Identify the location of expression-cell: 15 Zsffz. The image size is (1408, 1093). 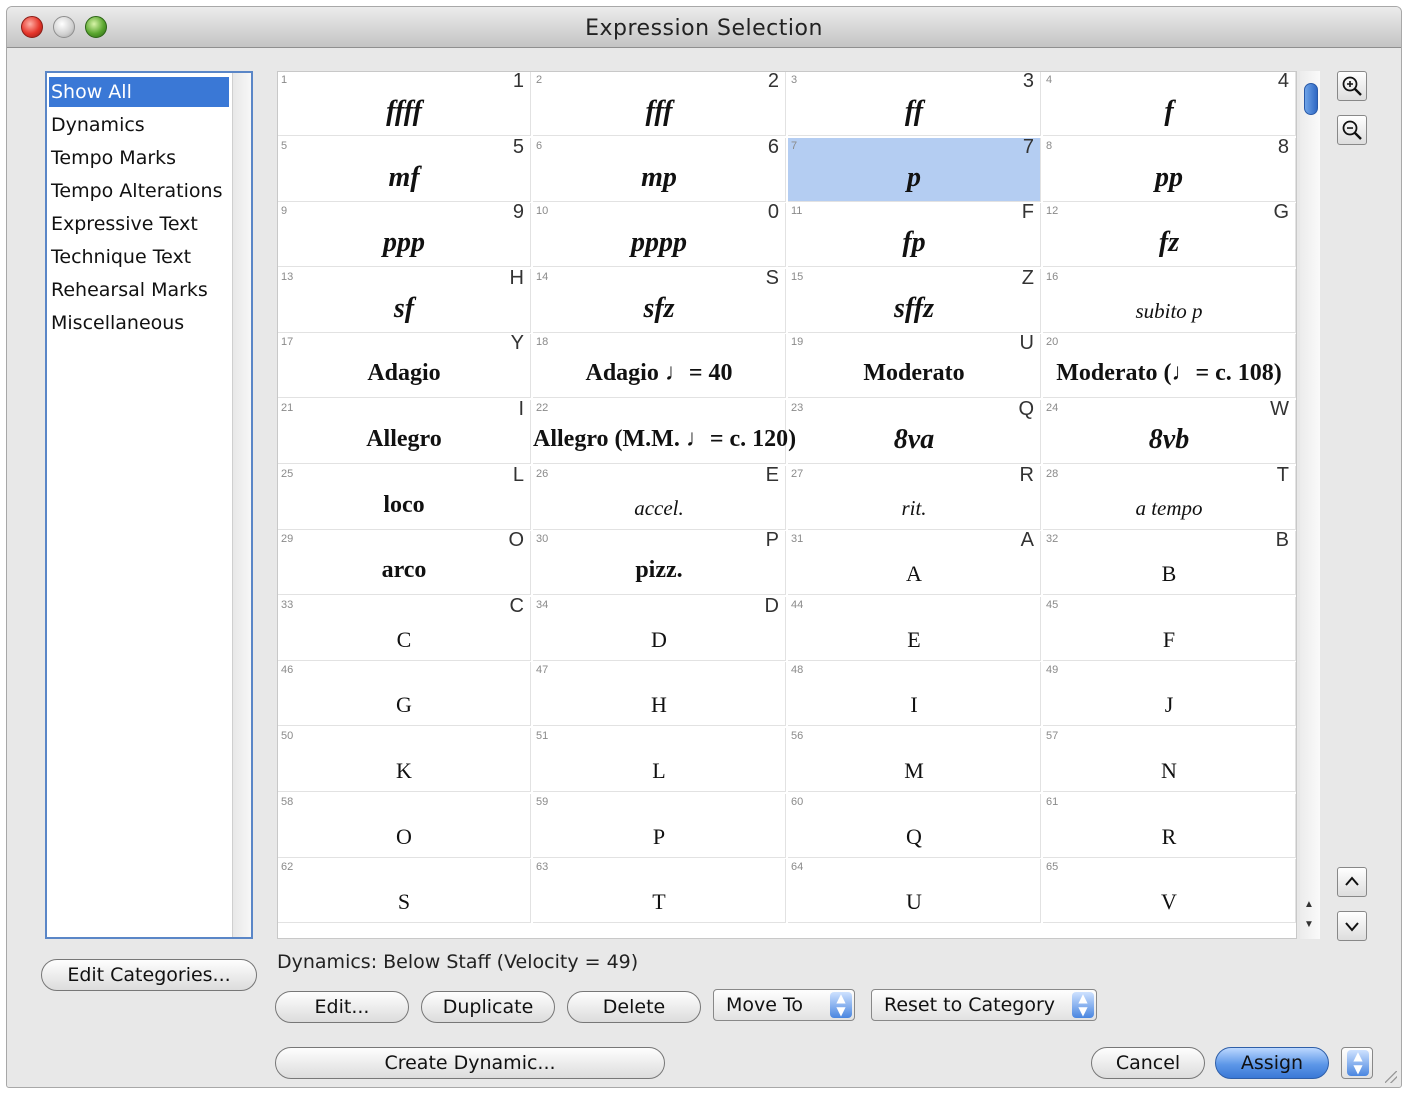
(914, 300).